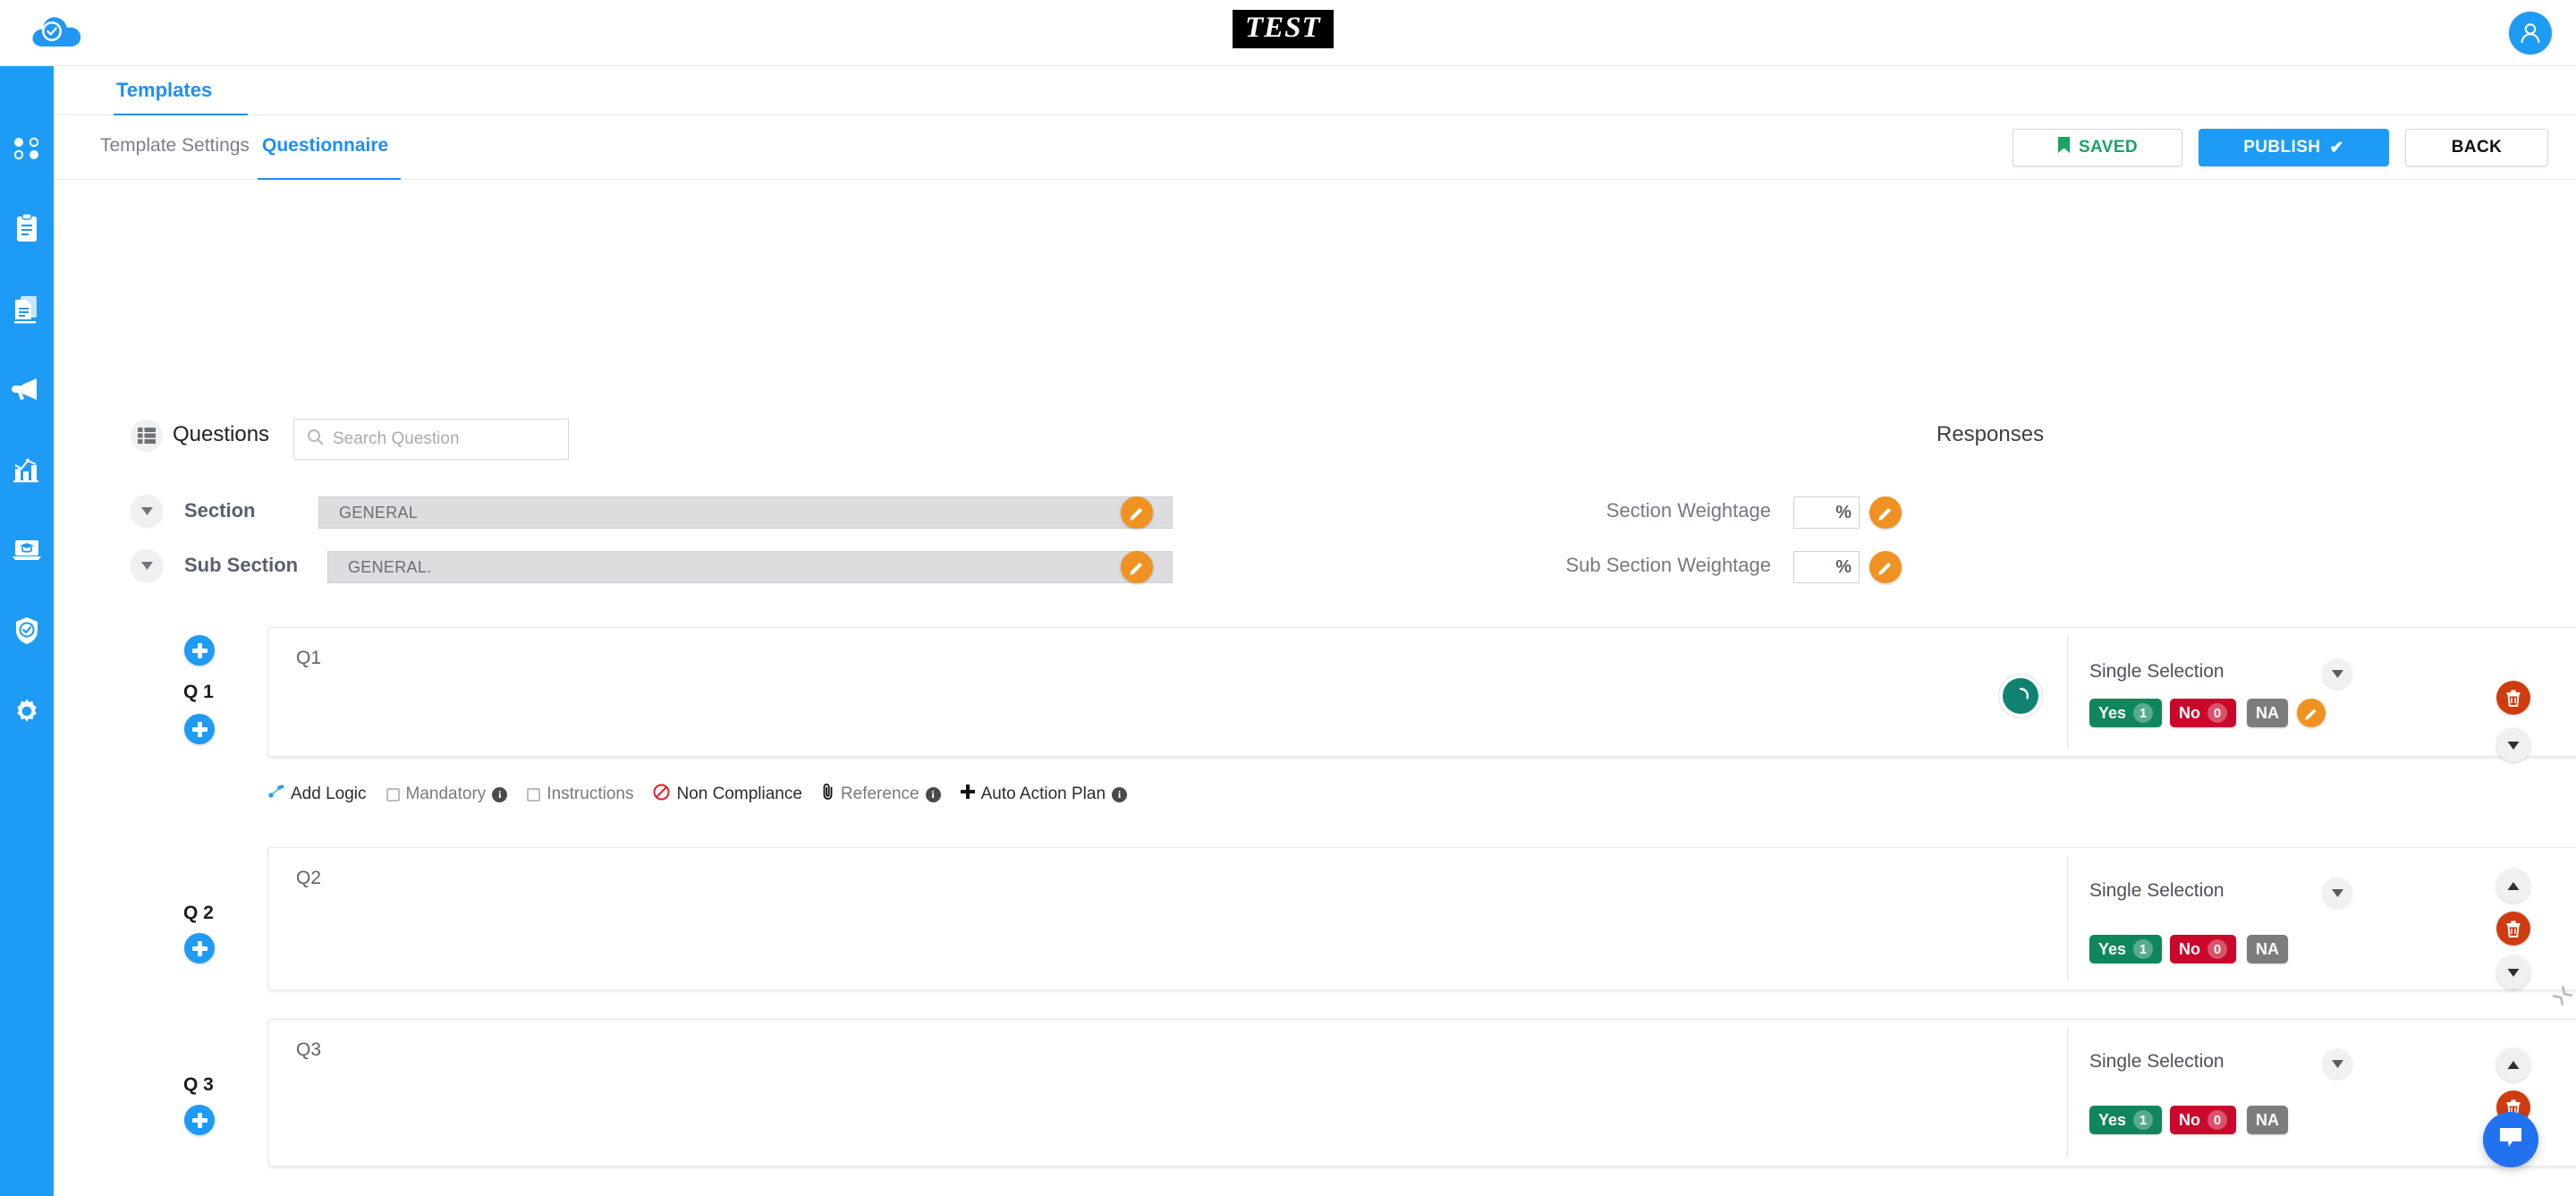  I want to click on graduation-laptop-icon, so click(27, 550).